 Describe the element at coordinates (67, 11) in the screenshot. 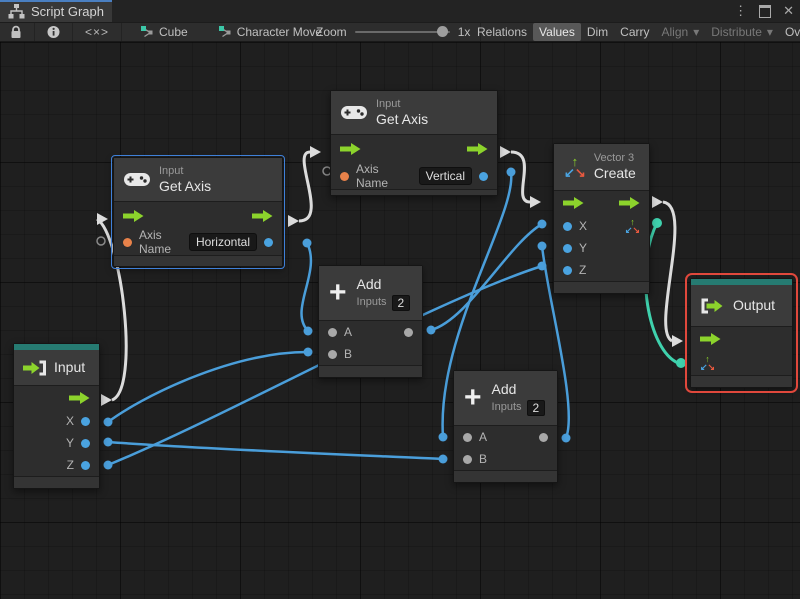

I see `tab-title: Script Graph` at that location.